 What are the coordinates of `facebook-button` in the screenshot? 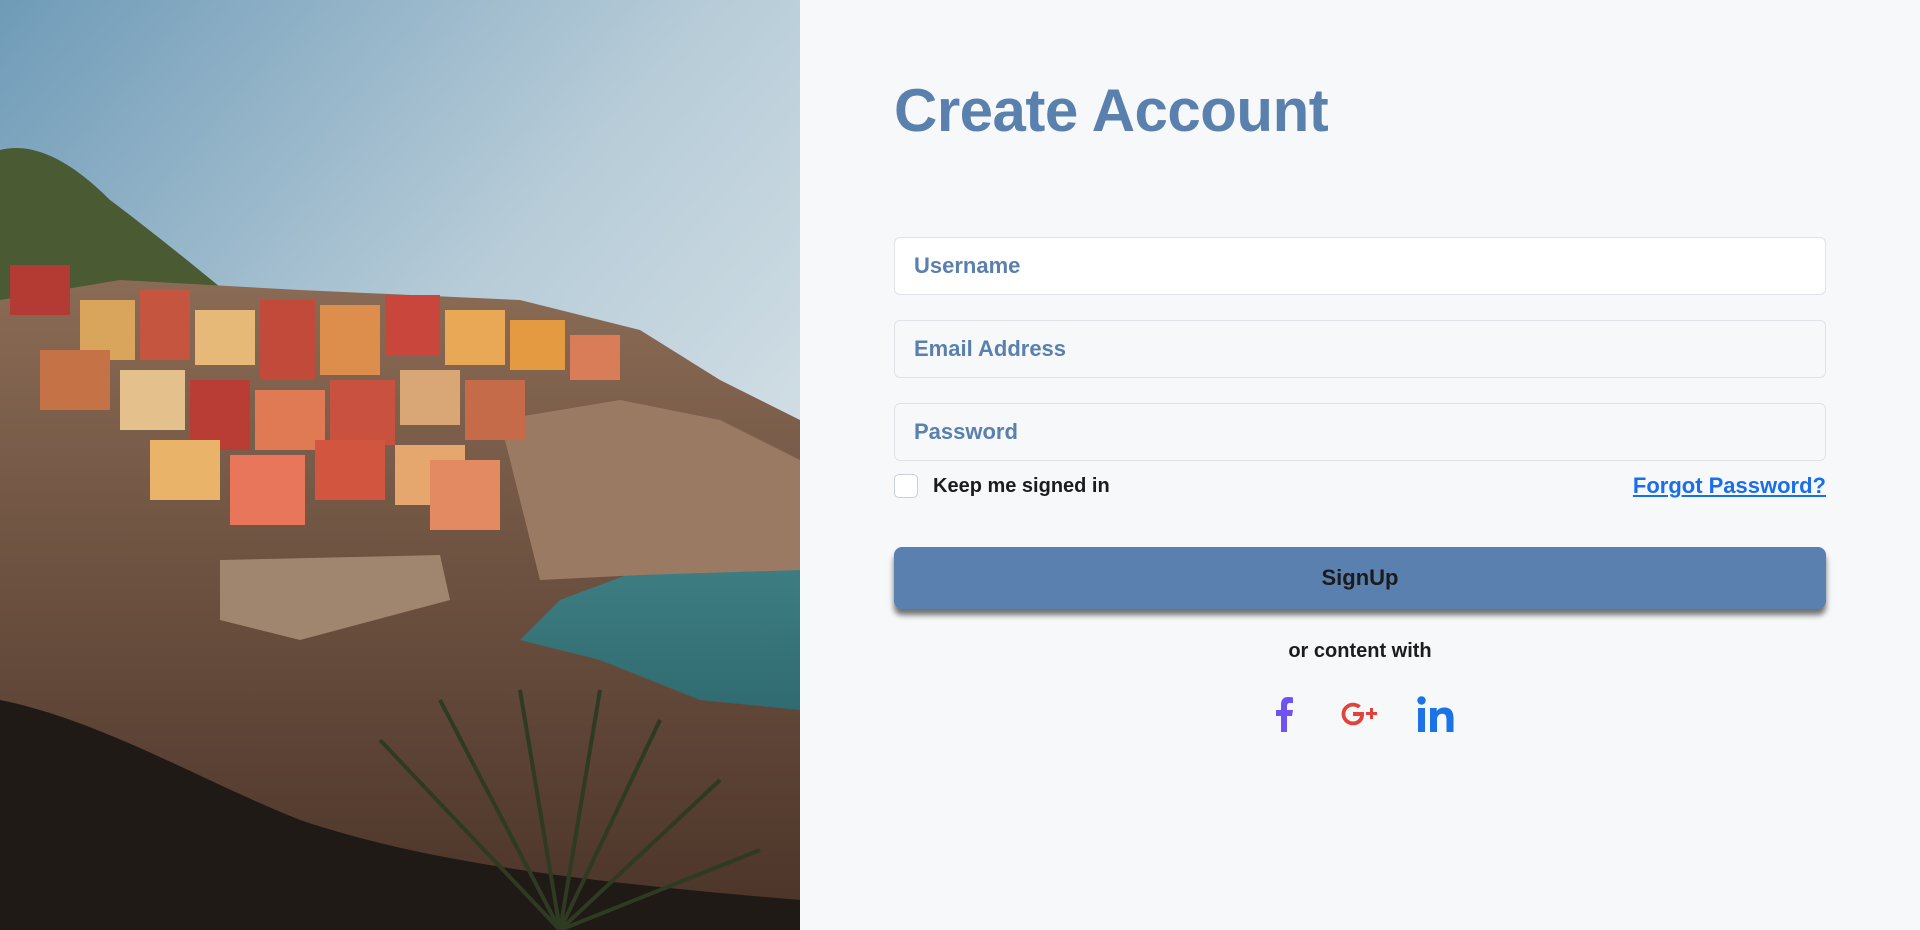 It's located at (1284, 714).